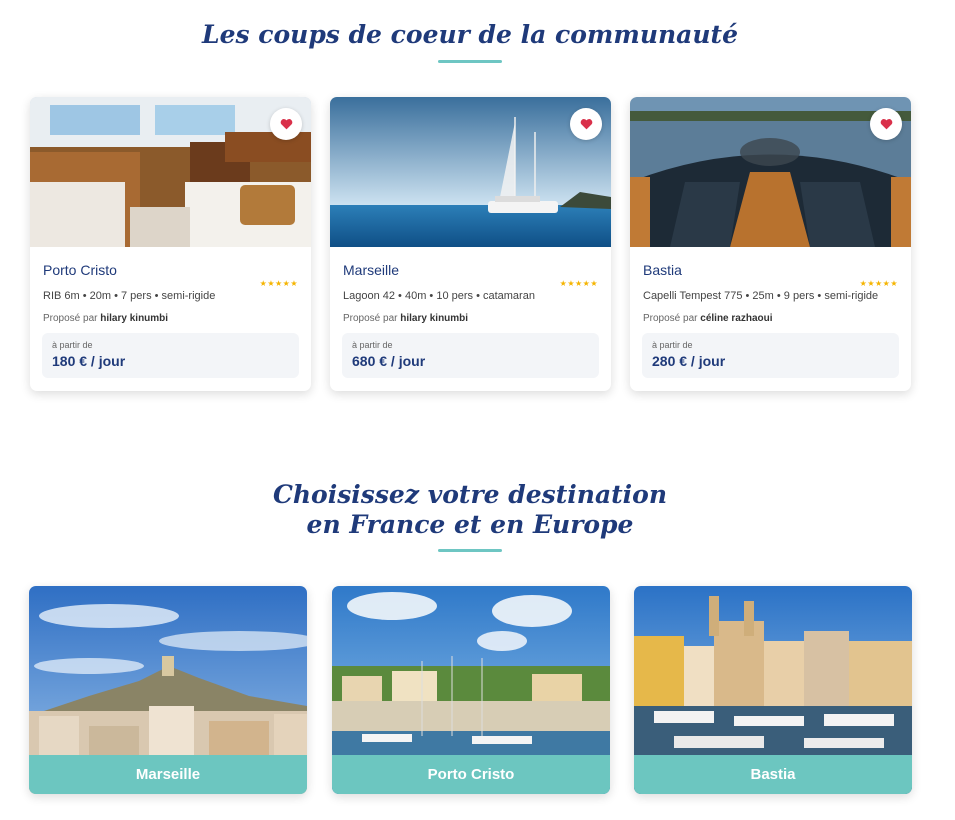 The width and height of the screenshot is (955, 820). What do you see at coordinates (129, 296) in the screenshot?
I see `boat-specs: RIB 6m • 20m • 7 pers • semi-rigide` at bounding box center [129, 296].